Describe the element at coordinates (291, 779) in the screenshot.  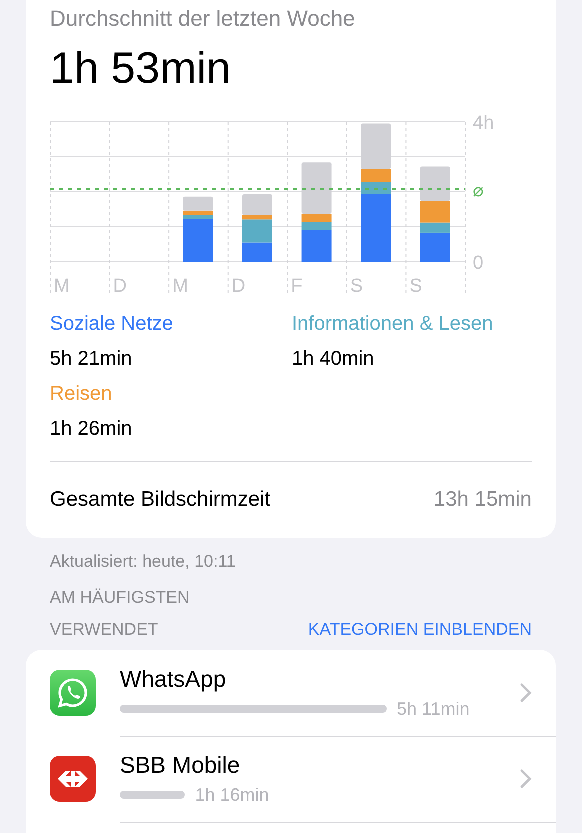
I see `app-row: SBB Mobile 1h 16min` at that location.